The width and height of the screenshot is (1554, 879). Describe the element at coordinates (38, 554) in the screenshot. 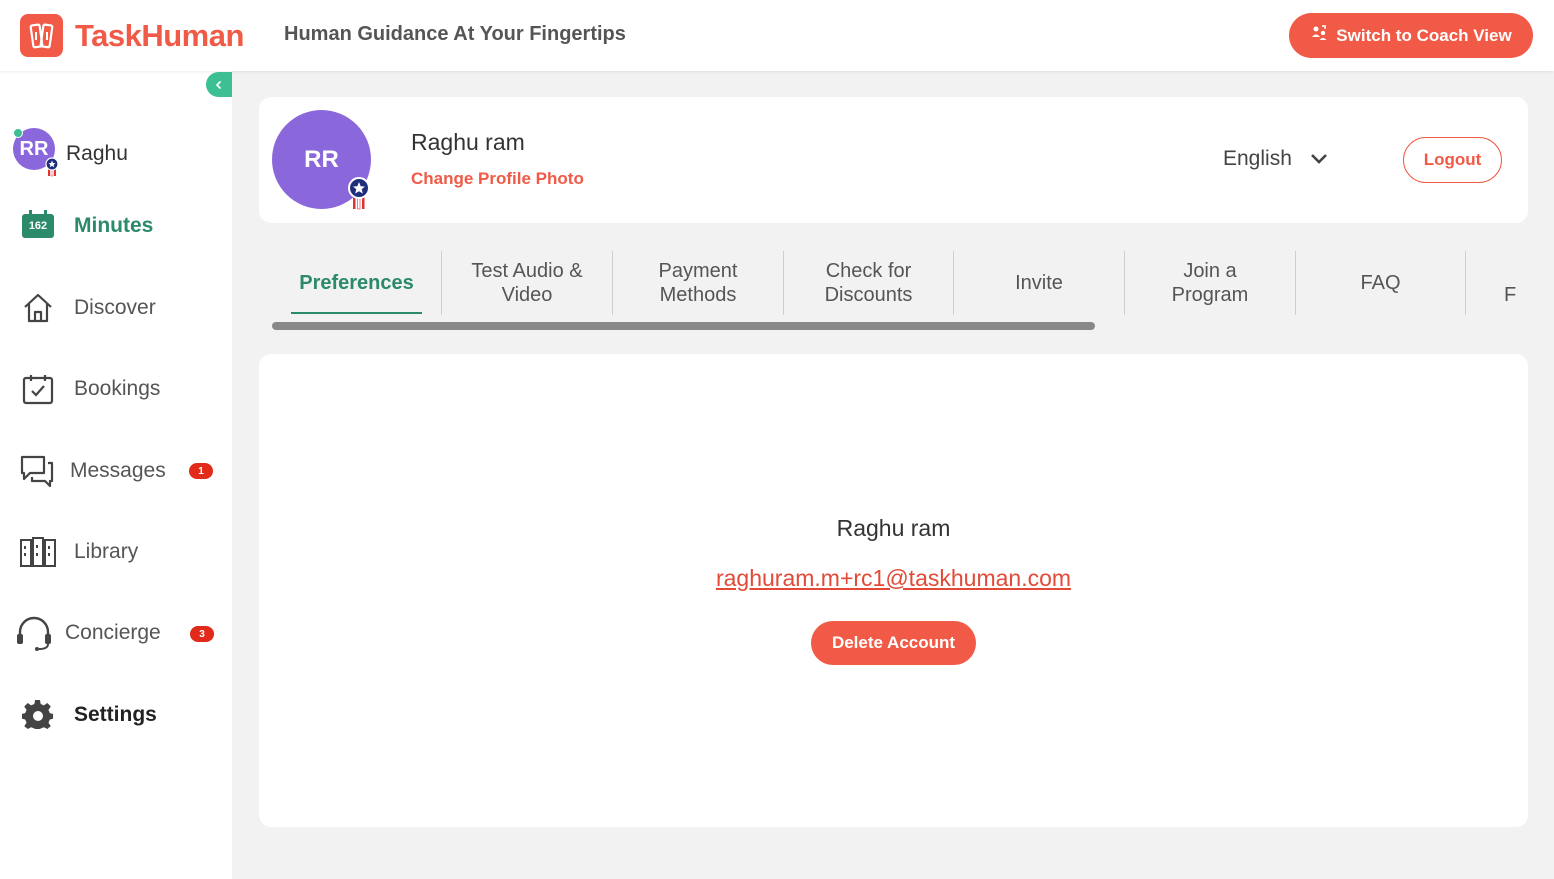

I see `library-icon` at that location.